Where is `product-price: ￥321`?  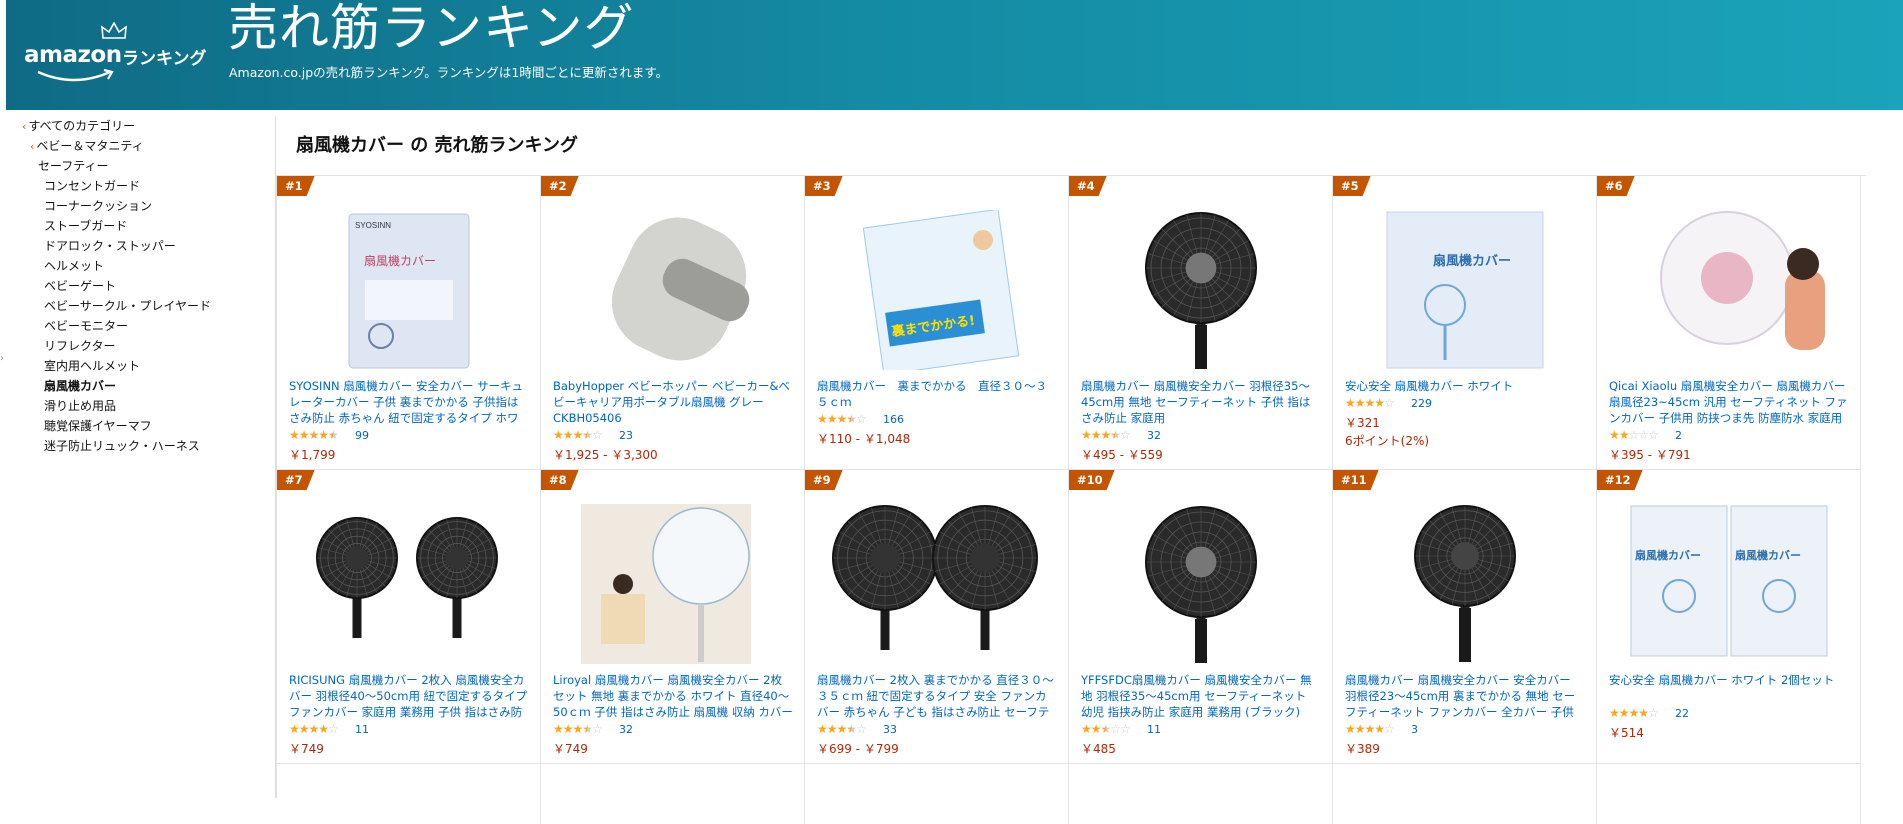
product-price: ￥321 is located at coordinates (1362, 423).